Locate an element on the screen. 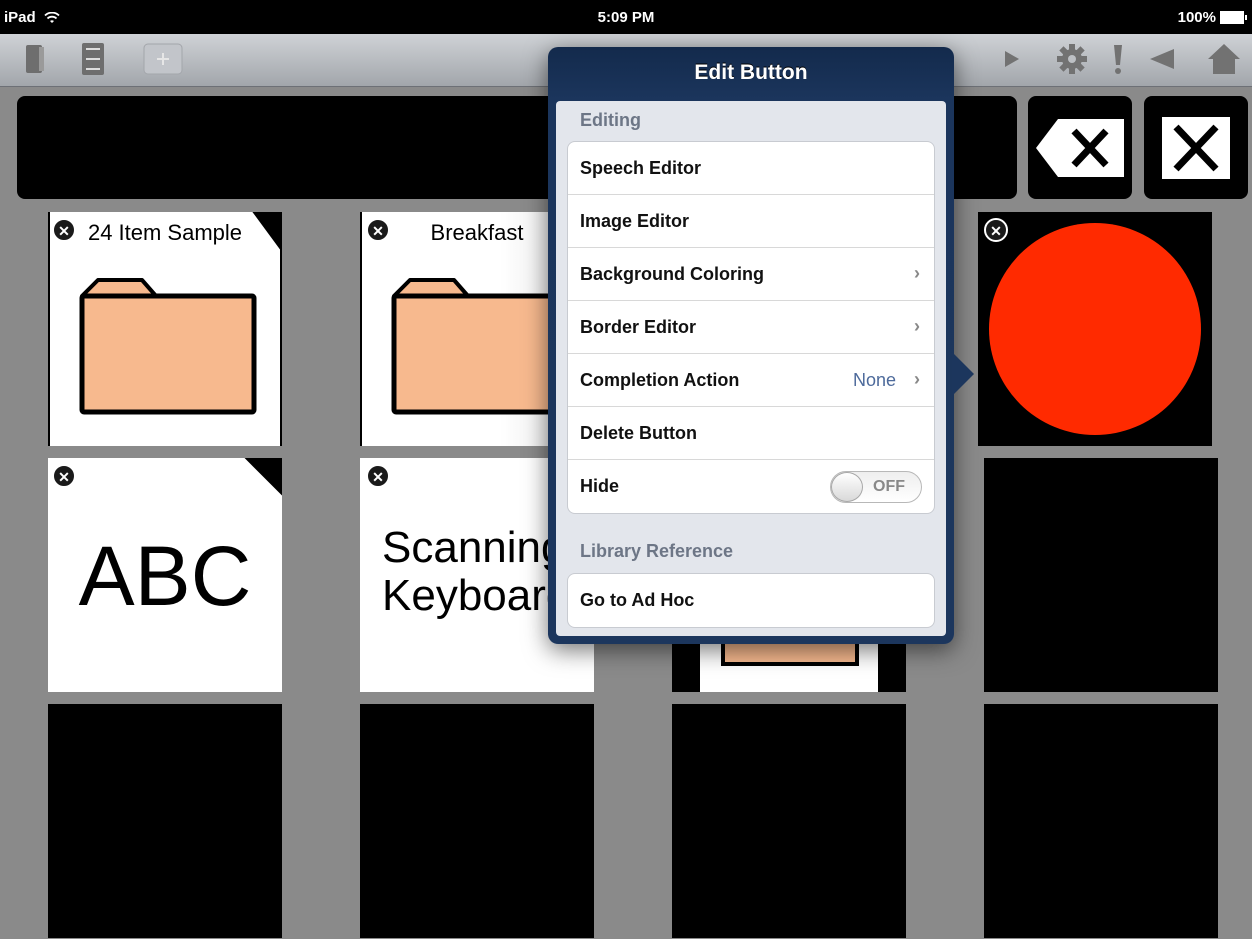 Image resolution: width=1252 pixels, height=939 pixels. backspace-button is located at coordinates (1080, 147).